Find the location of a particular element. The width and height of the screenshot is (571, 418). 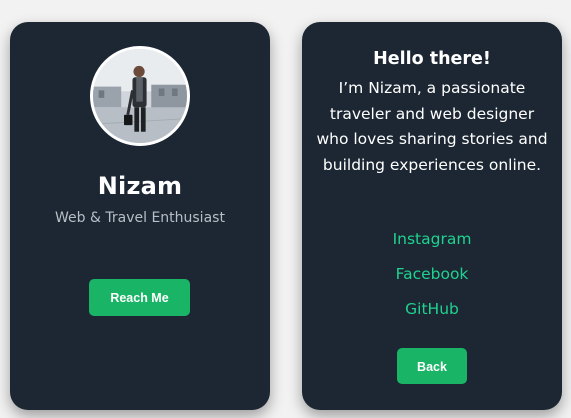

instagram-link: Instagram is located at coordinates (432, 239).